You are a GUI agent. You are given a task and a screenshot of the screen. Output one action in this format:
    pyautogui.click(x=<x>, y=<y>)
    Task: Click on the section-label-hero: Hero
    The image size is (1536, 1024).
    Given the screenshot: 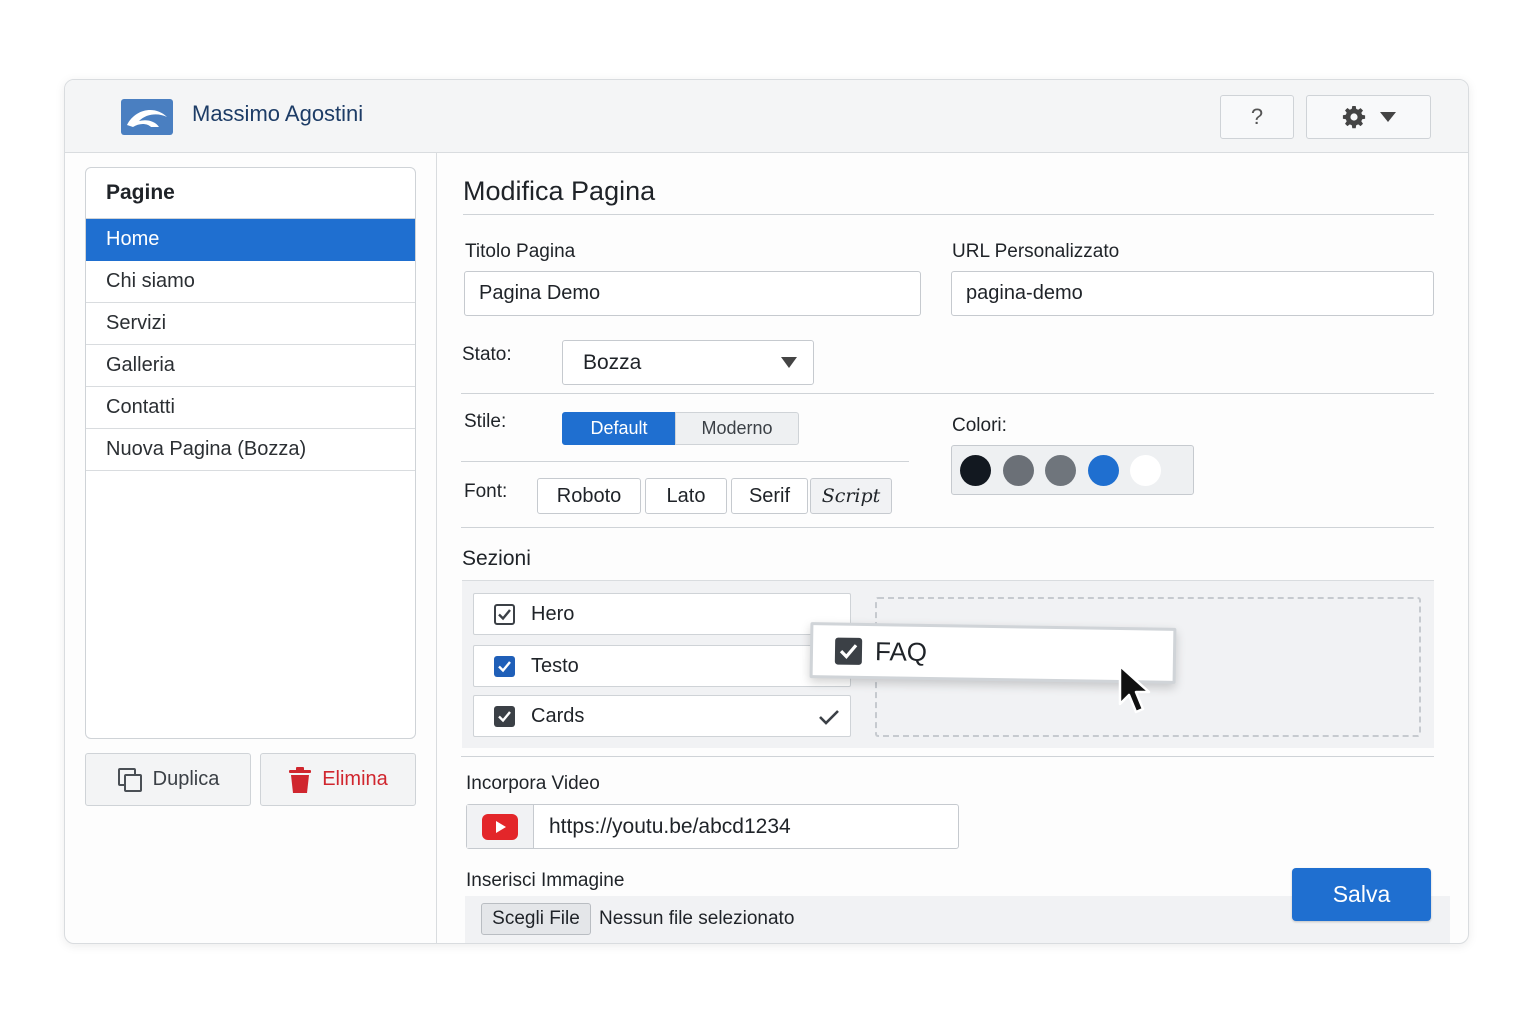 What is the action you would take?
    pyautogui.click(x=553, y=614)
    